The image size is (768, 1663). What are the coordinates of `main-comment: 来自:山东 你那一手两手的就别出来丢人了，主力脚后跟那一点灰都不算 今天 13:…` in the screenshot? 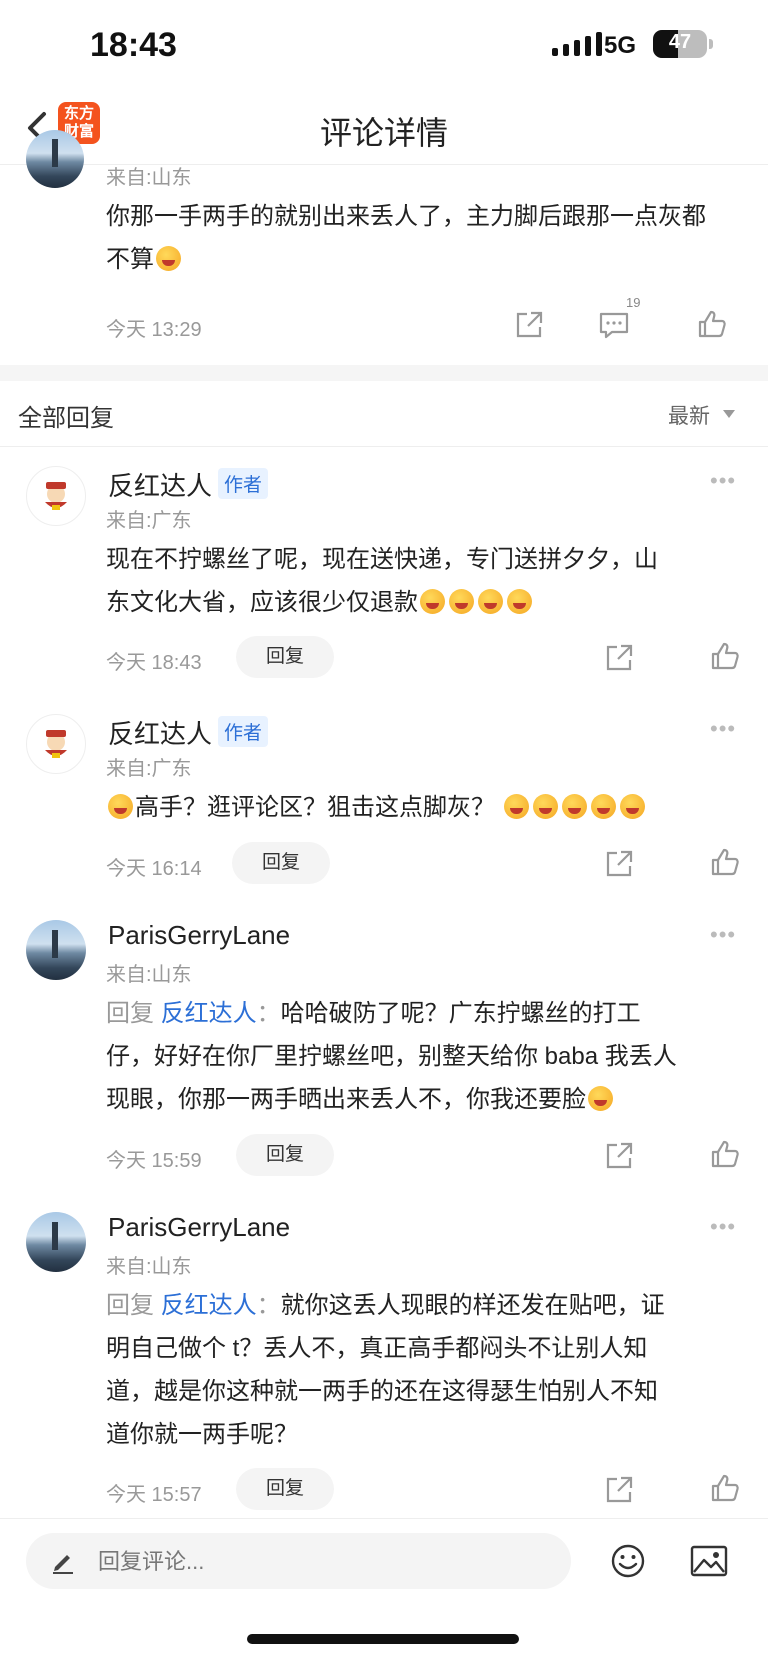 It's located at (384, 247).